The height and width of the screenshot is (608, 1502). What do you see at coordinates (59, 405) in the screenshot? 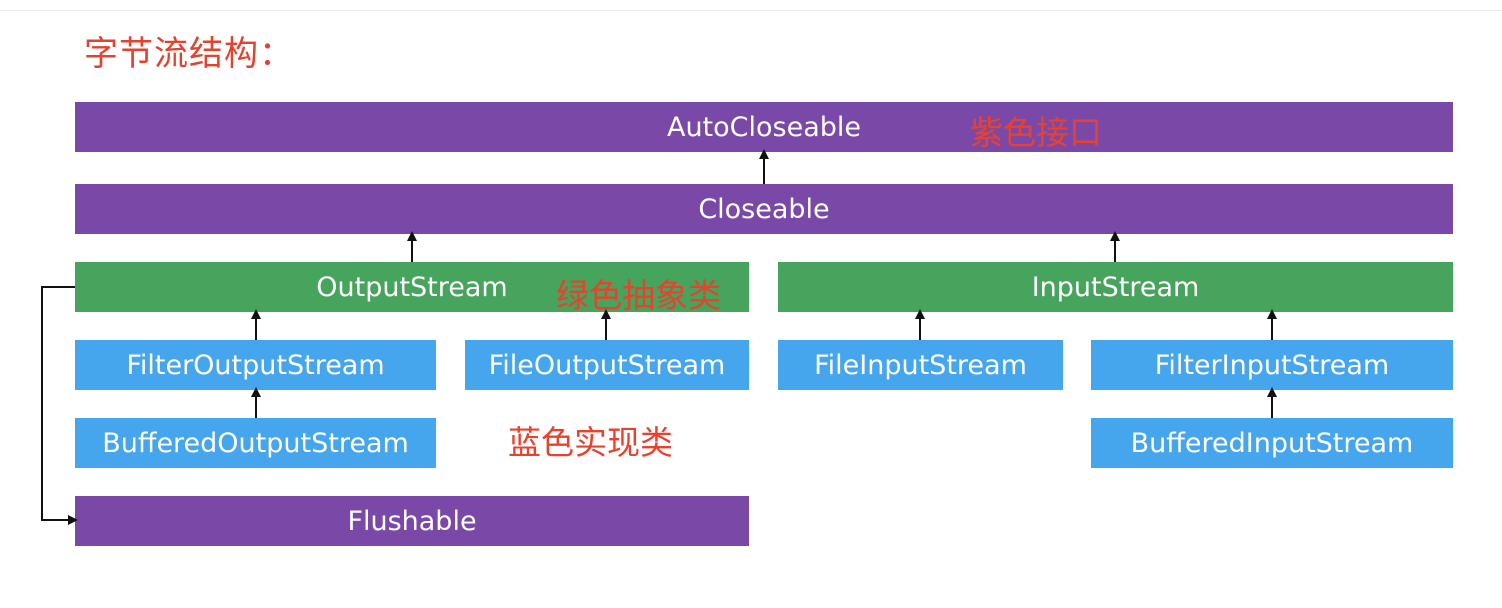
I see `arrow-outputstream-to-flushable` at bounding box center [59, 405].